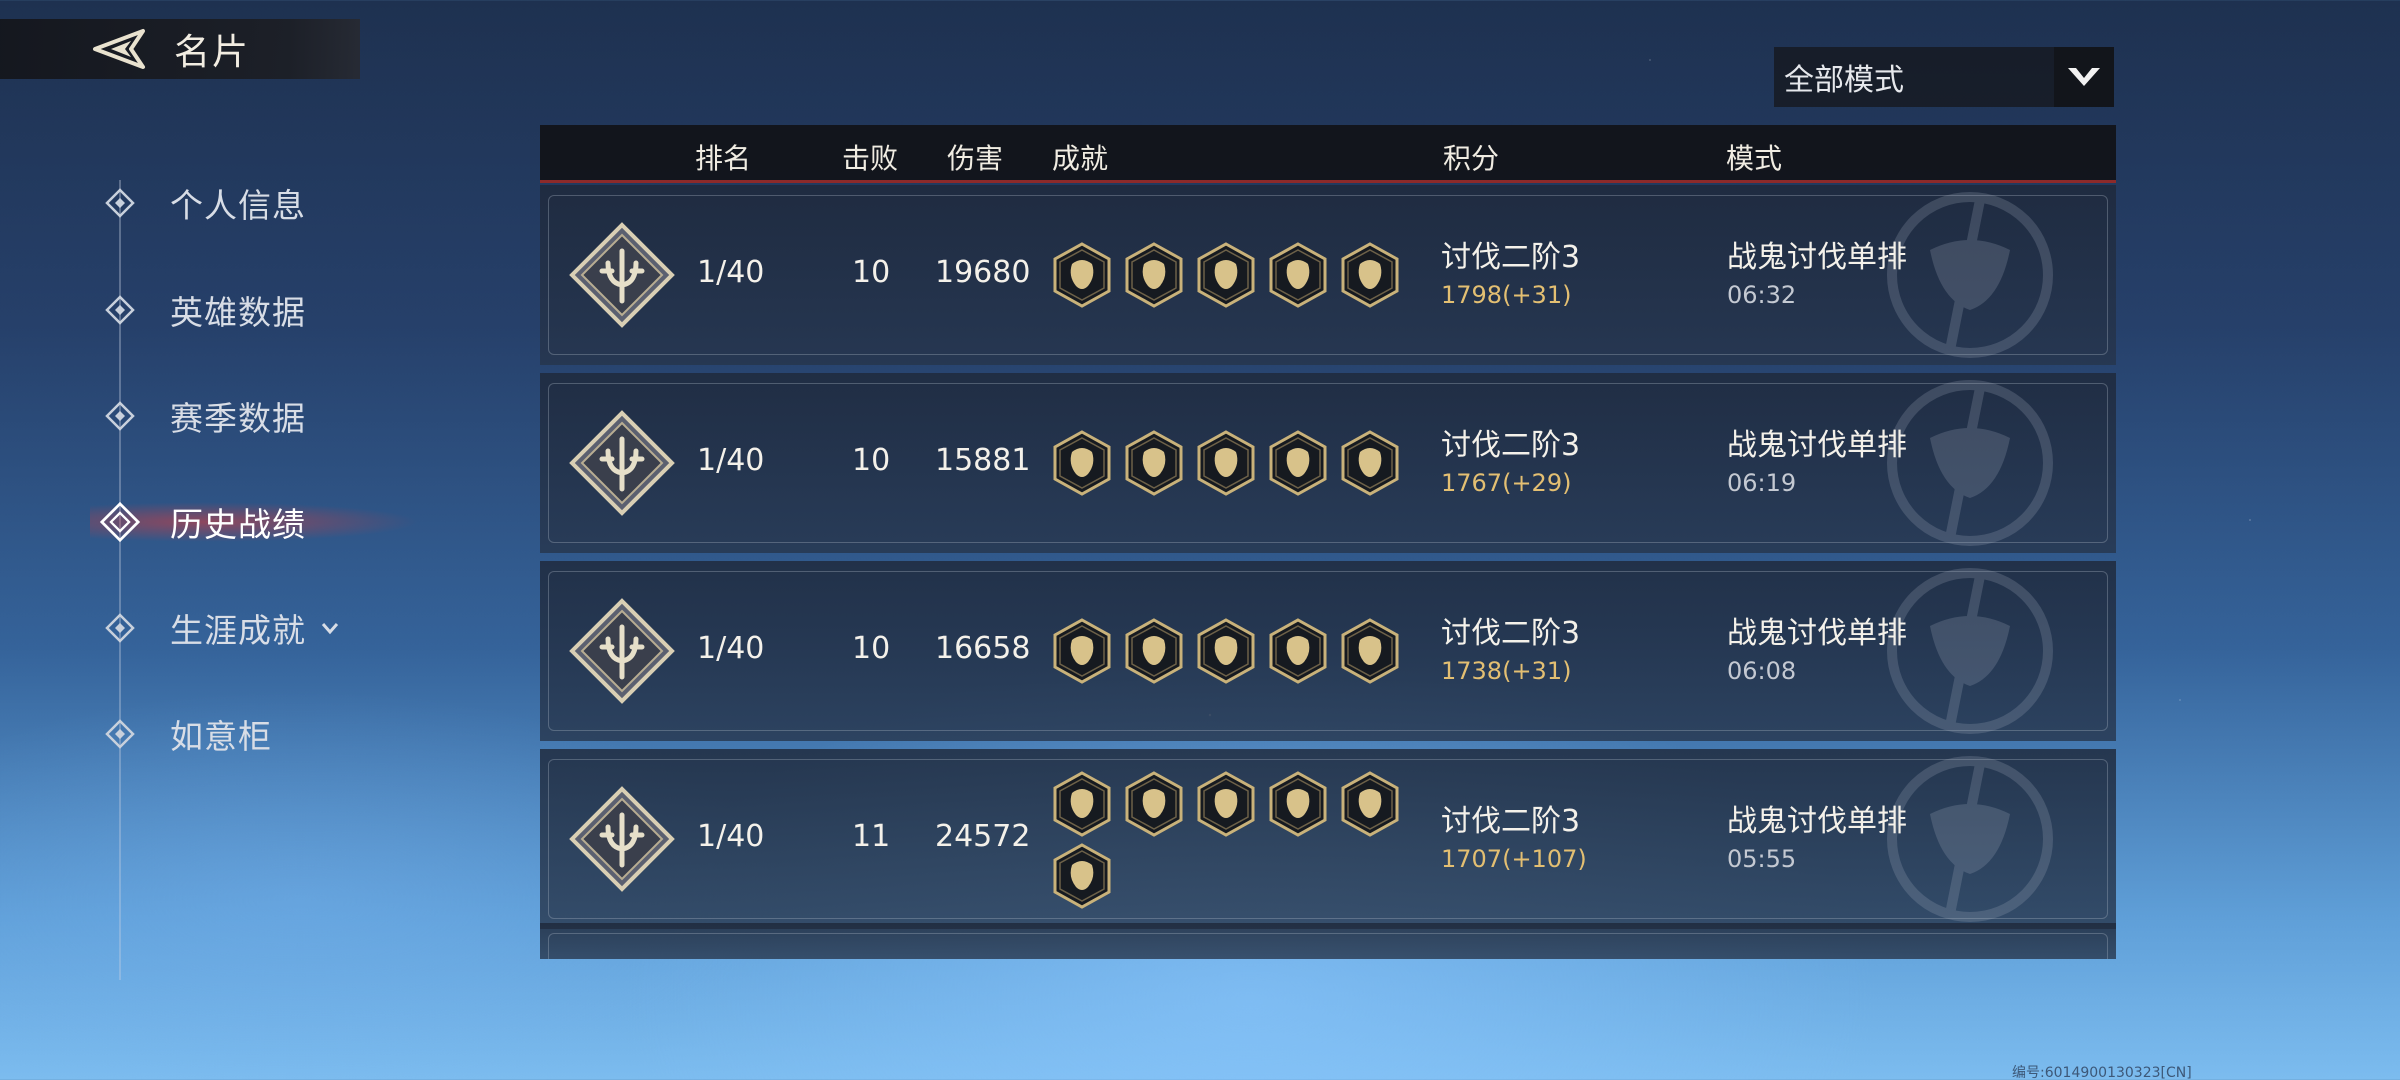 This screenshot has height=1080, width=2400. I want to click on sidebar-nav: 个人信息 英雄数据 赛季数据 历史战绩 生涯成就 如意柜, so click(210, 550).